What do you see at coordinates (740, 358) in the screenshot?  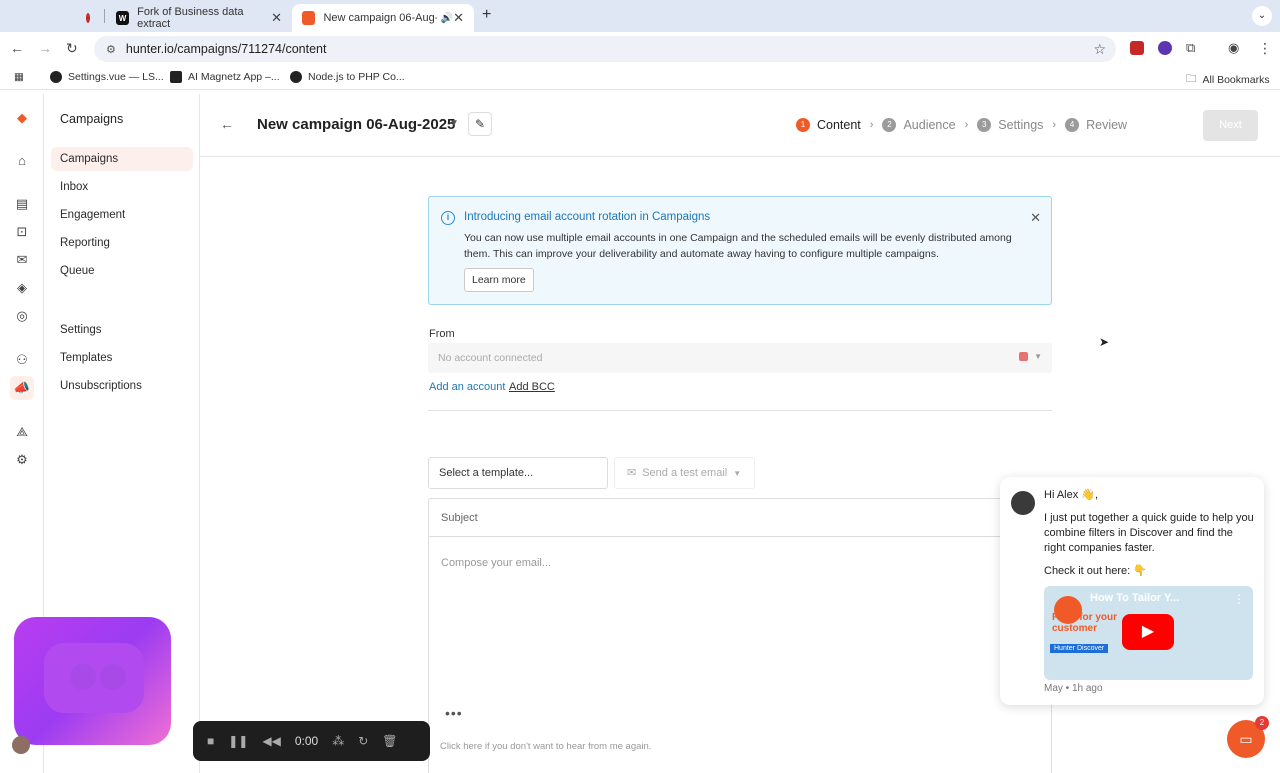 I see `from-select: No account connected ▼` at bounding box center [740, 358].